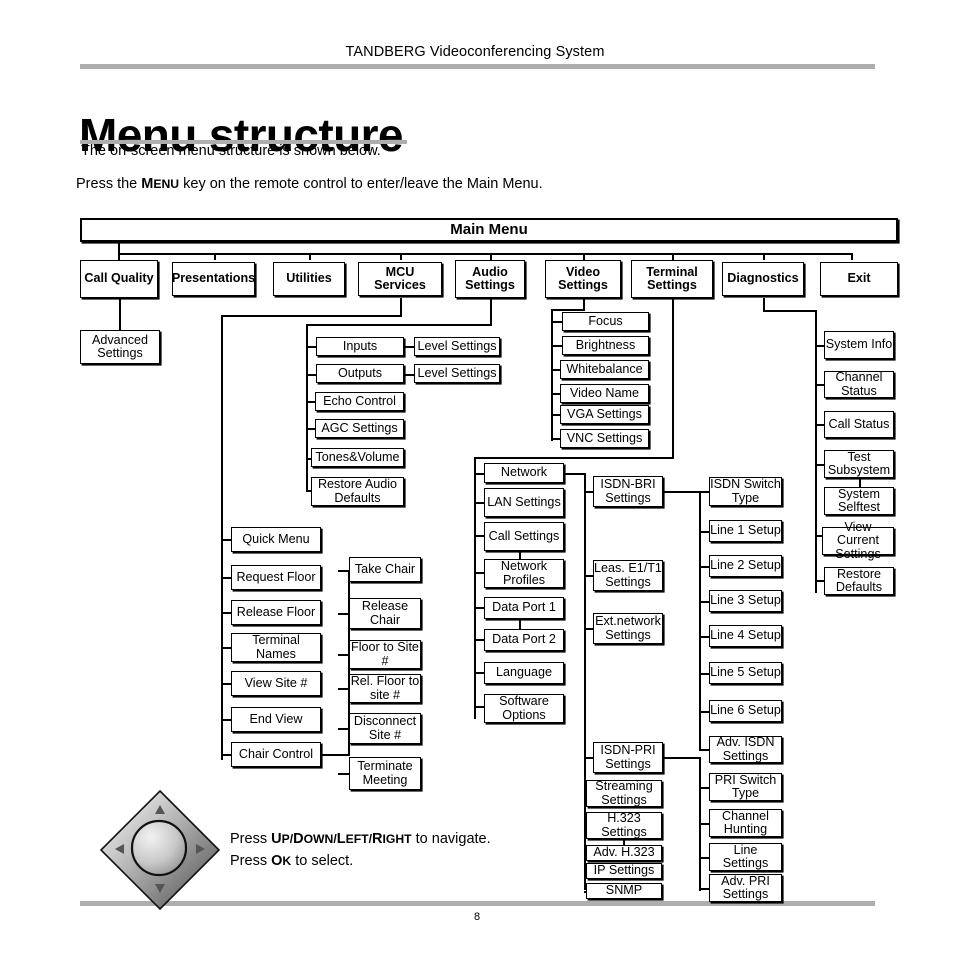 The height and width of the screenshot is (954, 954). I want to click on node-terminal-names: Terminal Names, so click(276, 647).